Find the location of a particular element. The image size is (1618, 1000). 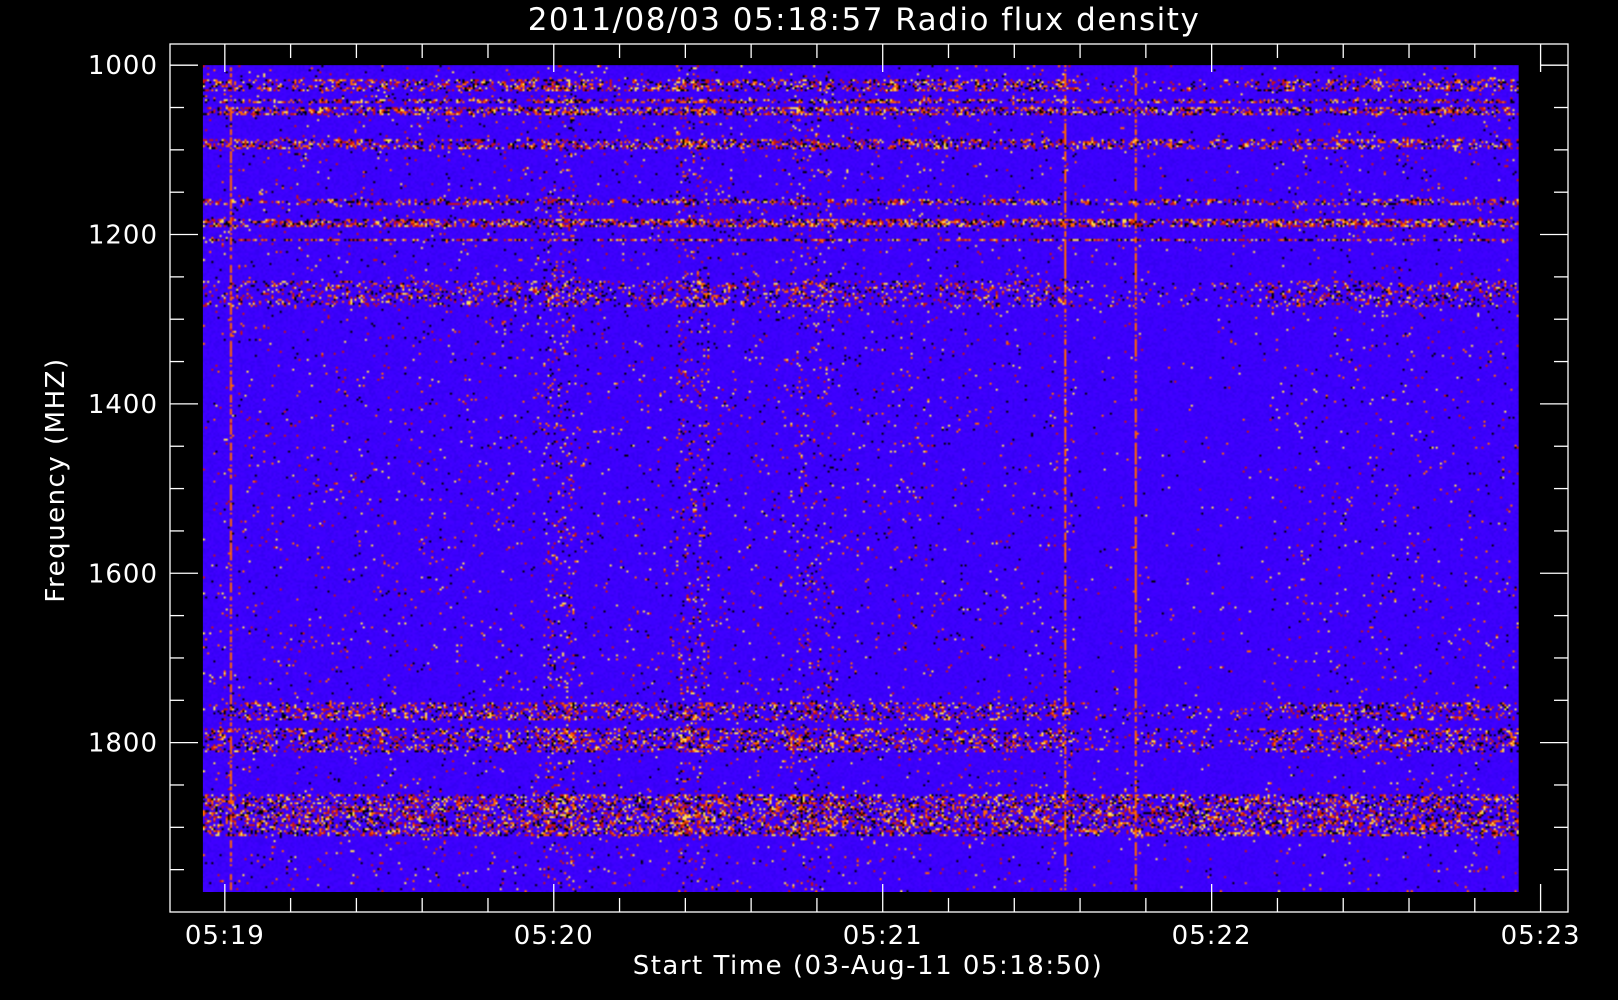

y-tick-label: 1000 is located at coordinates (123, 66).